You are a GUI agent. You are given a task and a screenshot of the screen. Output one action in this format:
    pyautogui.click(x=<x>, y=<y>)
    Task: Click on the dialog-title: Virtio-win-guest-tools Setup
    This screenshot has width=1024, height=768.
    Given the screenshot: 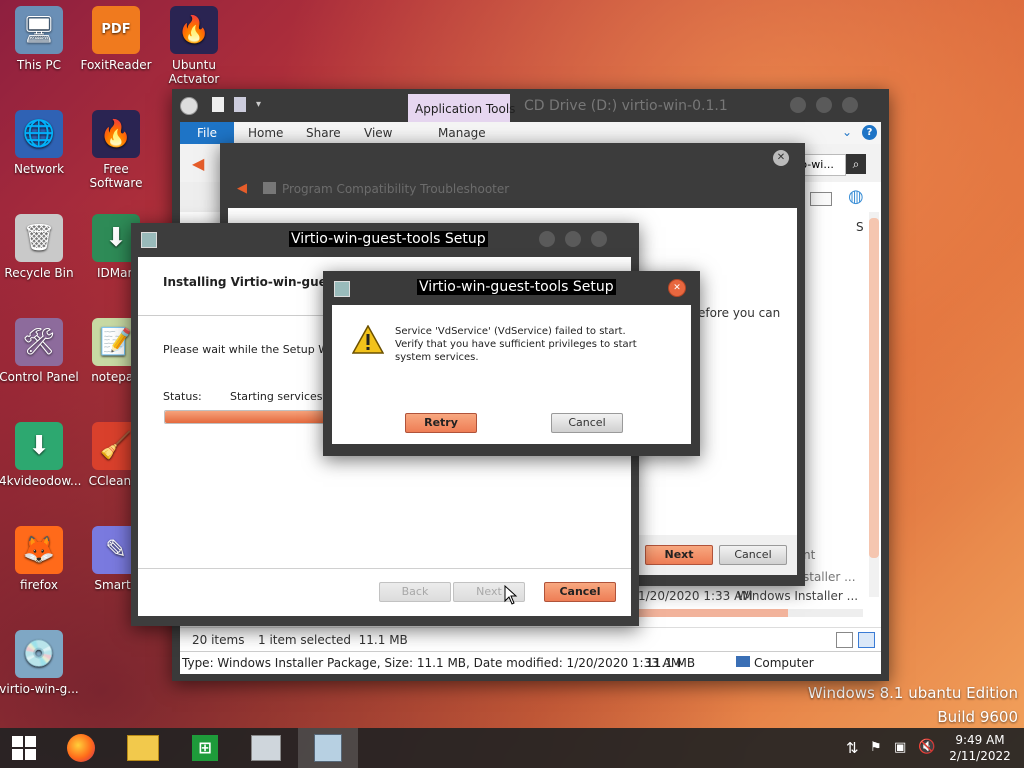 What is the action you would take?
    pyautogui.click(x=516, y=287)
    